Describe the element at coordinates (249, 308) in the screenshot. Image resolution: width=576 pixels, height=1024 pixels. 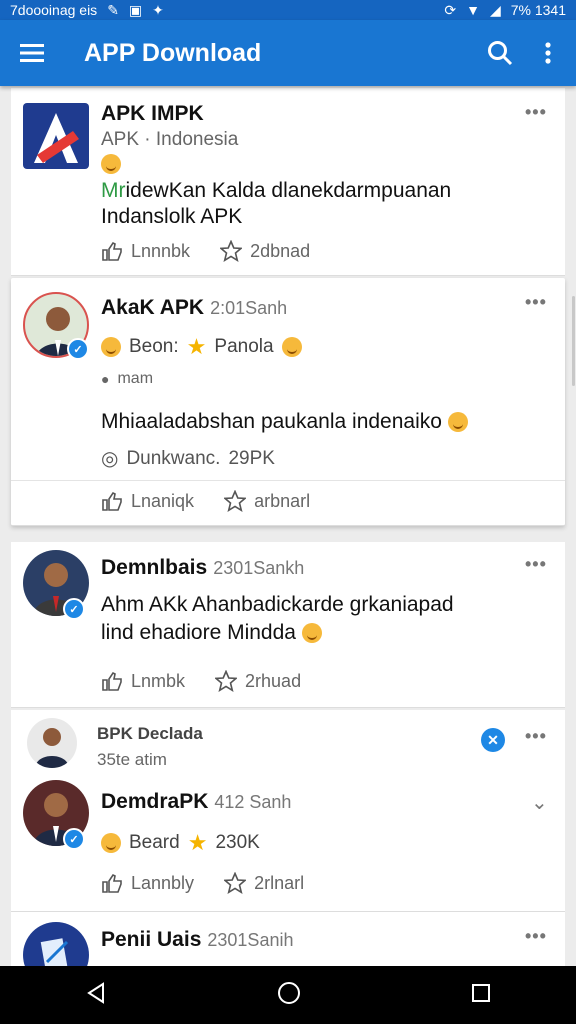
I see `post-time: 2:01Sanh` at that location.